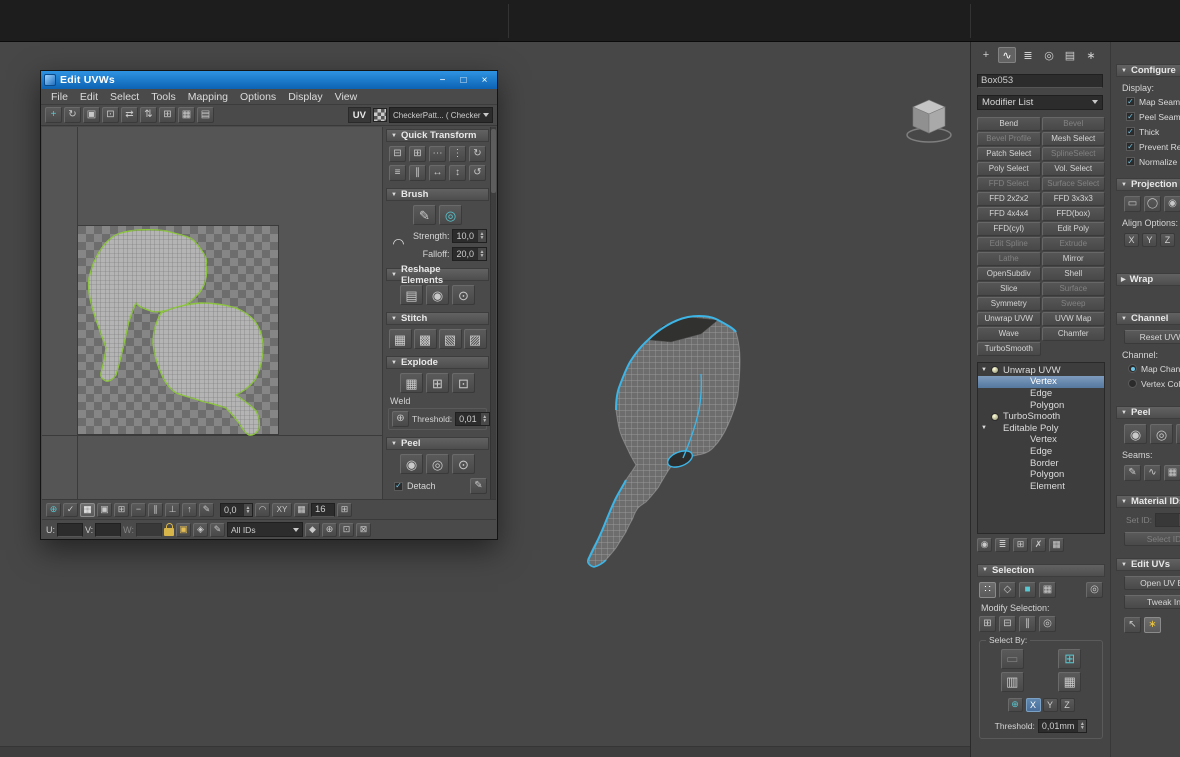  I want to click on zoom-tool-icon: ⊕, so click(330, 529).